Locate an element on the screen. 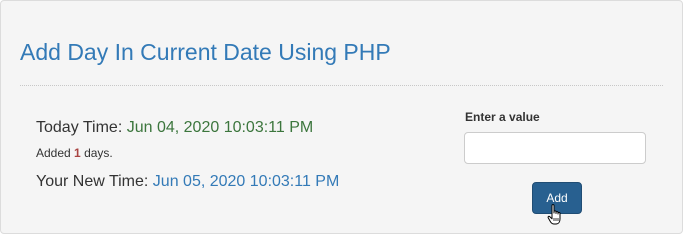 This screenshot has width=683, height=240. hand-pointer-icon is located at coordinates (554, 214).